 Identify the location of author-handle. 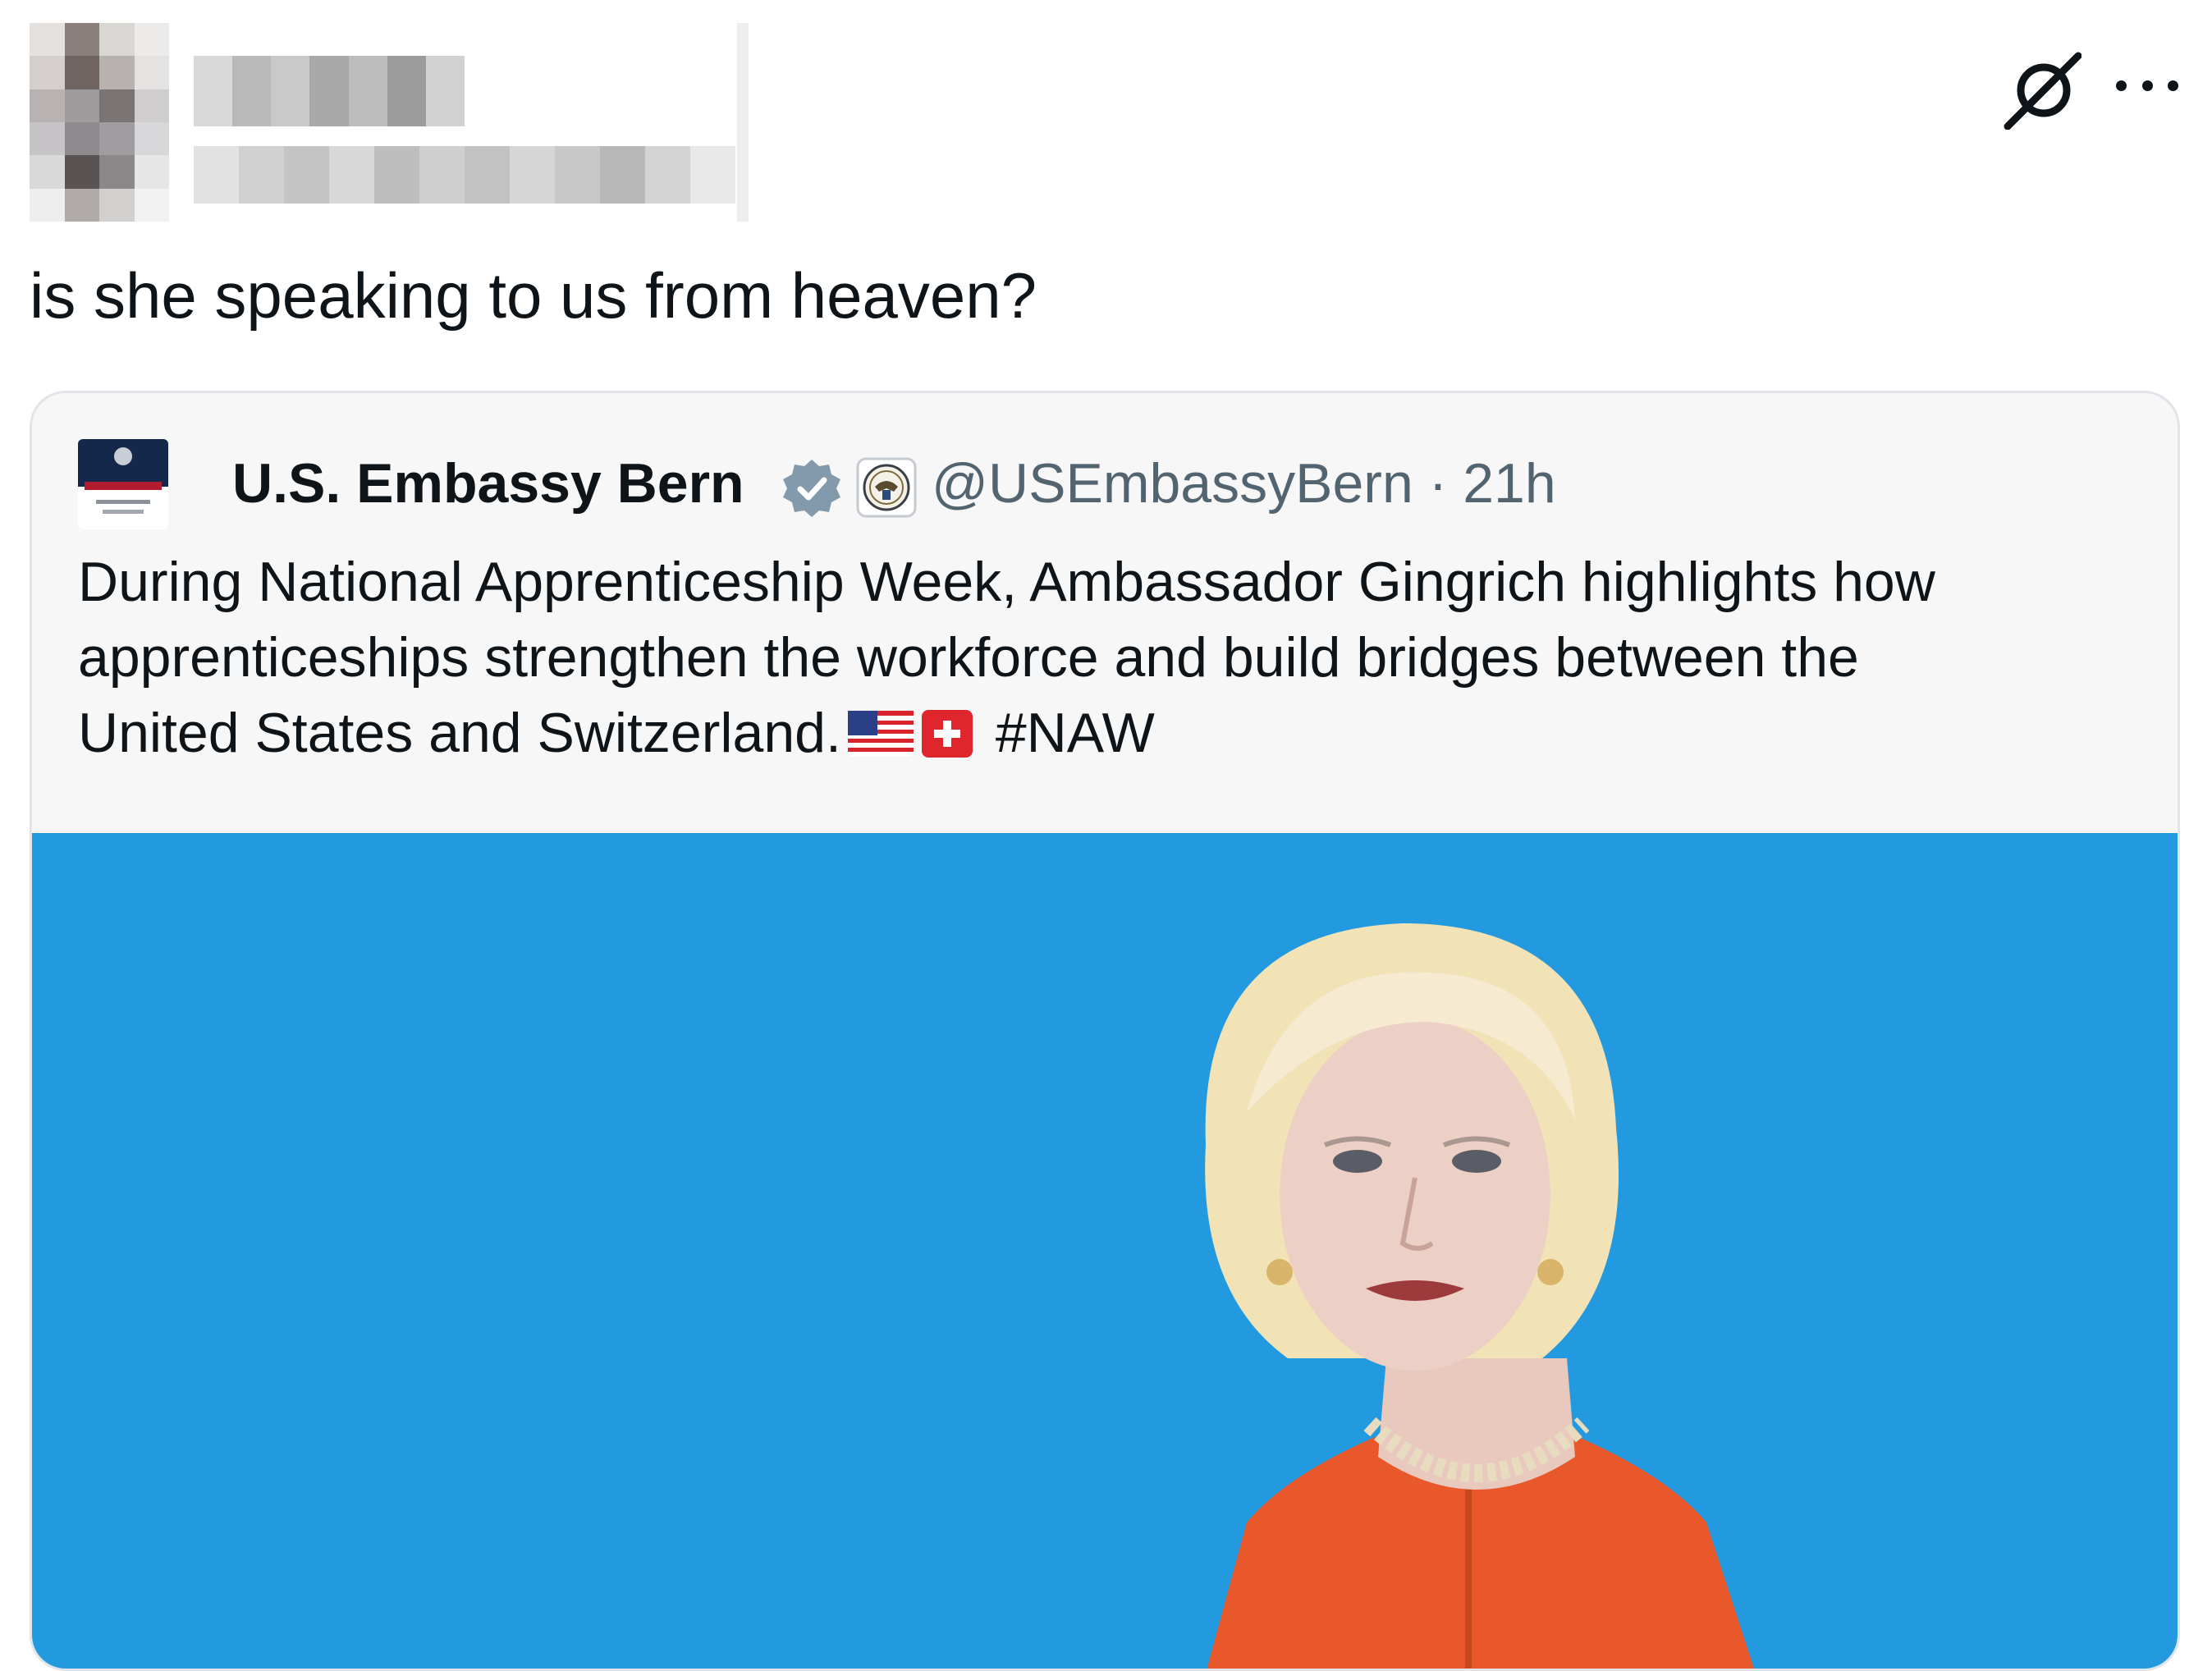
(465, 175).